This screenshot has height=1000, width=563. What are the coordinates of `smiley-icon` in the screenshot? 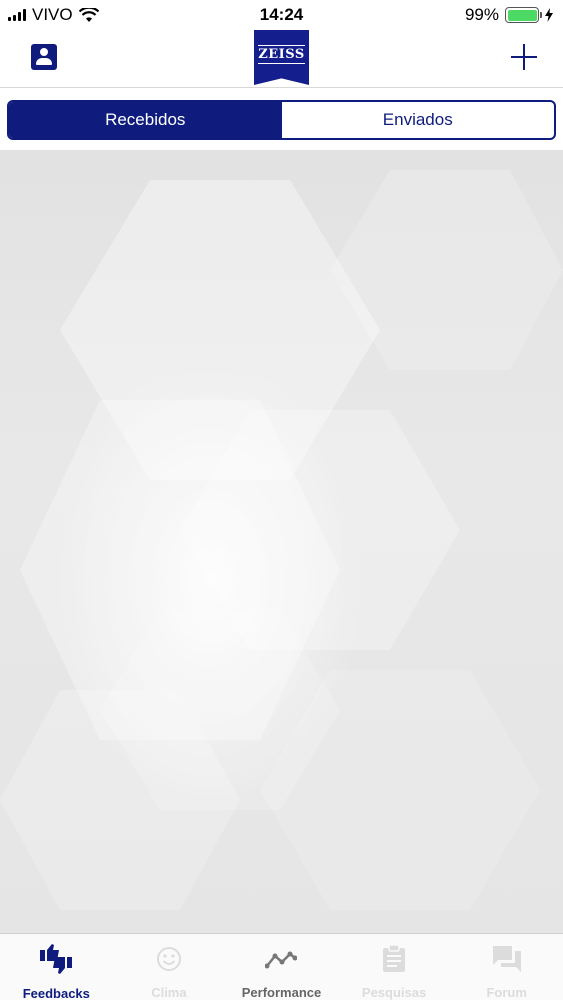 It's located at (168, 958).